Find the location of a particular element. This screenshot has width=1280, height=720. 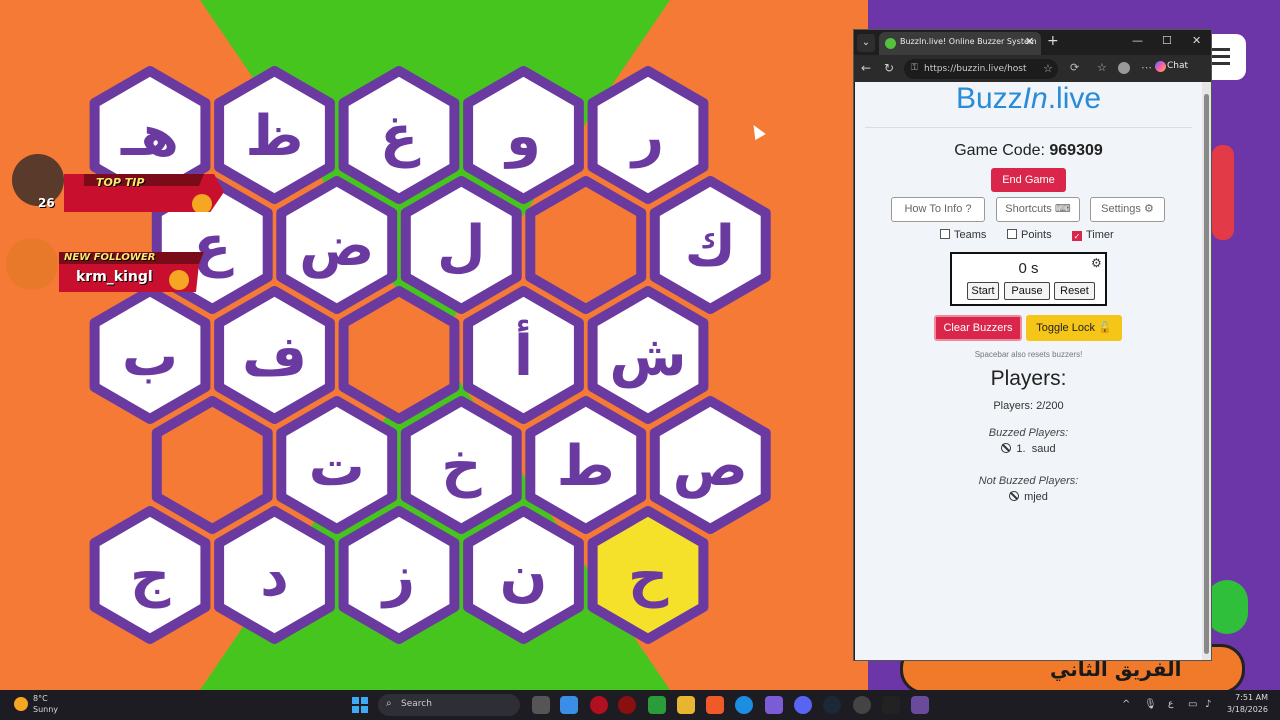

buzzed-heading: Buzzed Players: is located at coordinates (1028, 433).